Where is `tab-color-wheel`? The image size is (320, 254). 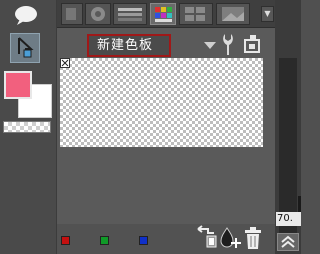
tab-color-wheel is located at coordinates (98, 14).